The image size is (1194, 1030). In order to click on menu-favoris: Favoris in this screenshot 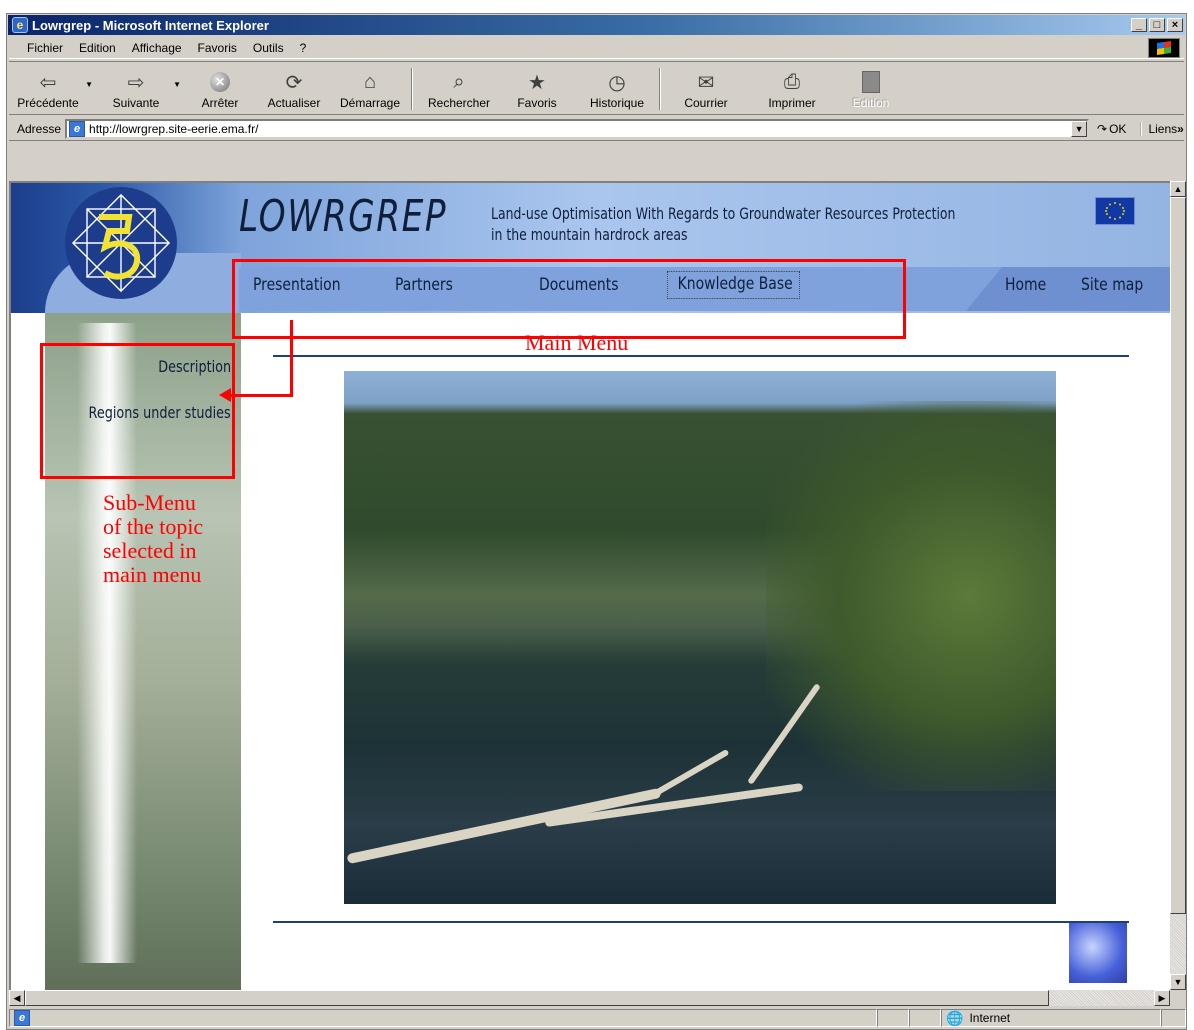, I will do `click(217, 48)`.